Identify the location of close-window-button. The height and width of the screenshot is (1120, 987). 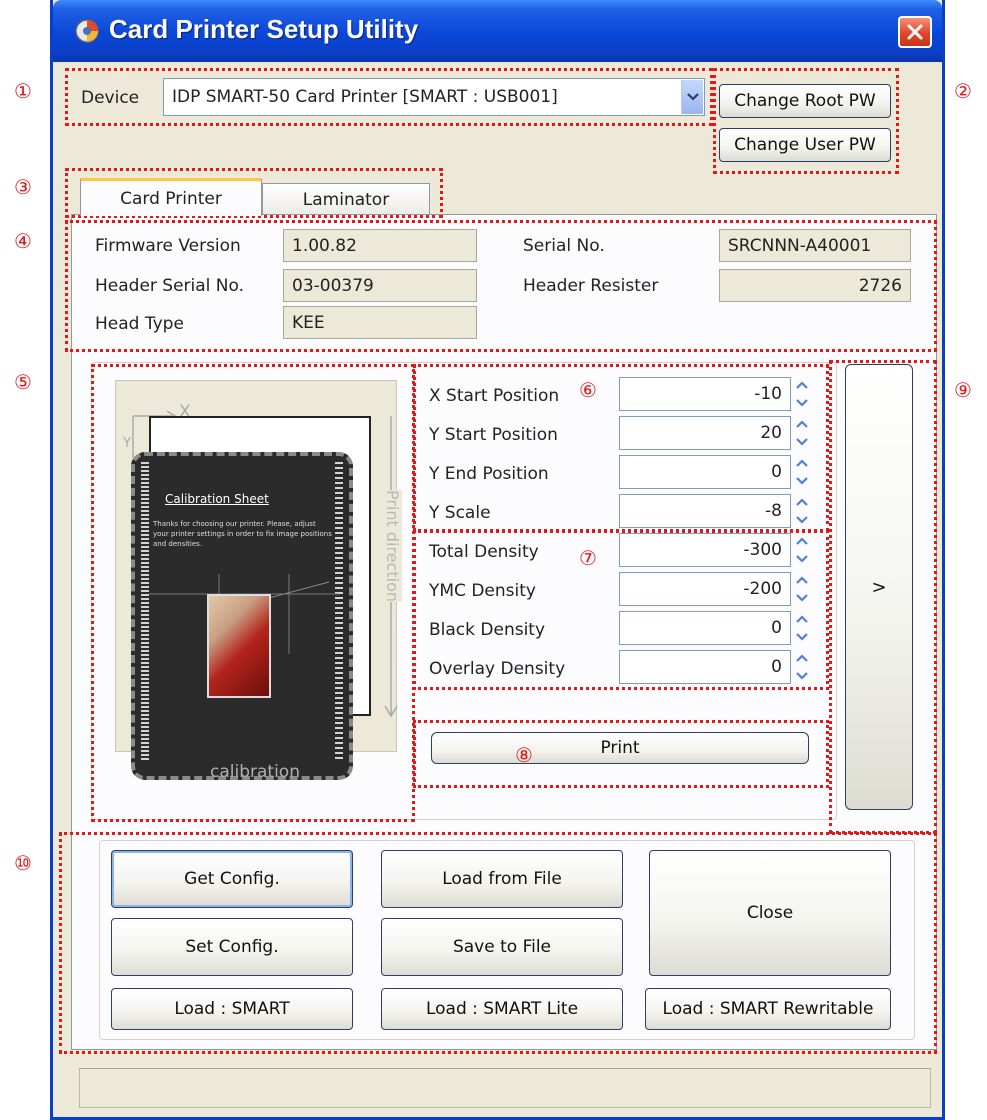
(915, 32).